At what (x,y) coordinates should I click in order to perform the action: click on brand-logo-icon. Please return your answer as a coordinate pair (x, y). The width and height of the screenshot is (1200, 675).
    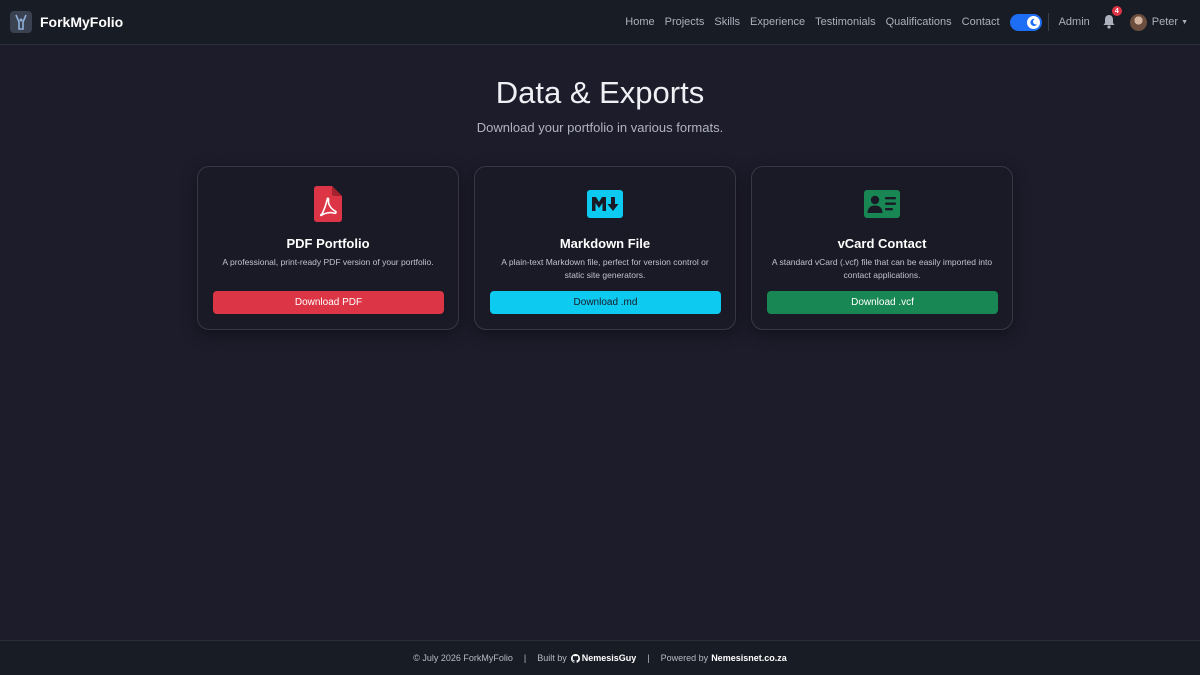
    Looking at the image, I should click on (21, 22).